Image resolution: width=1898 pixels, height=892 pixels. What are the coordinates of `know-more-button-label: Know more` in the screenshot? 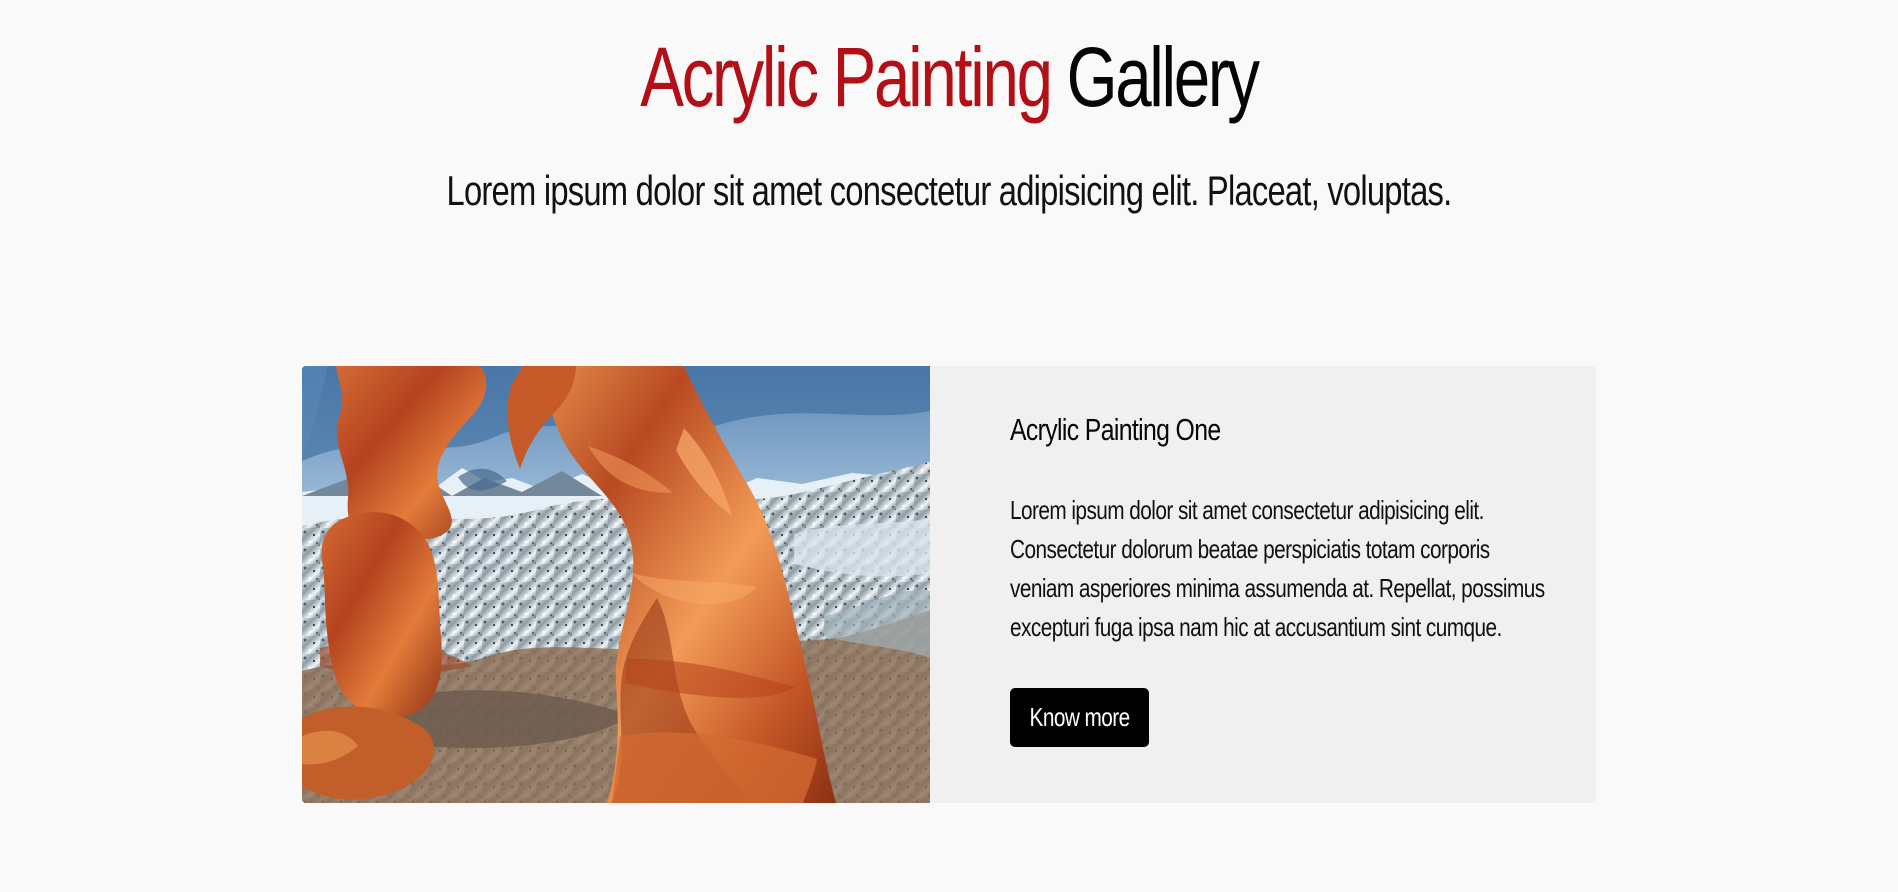 It's located at (1079, 717).